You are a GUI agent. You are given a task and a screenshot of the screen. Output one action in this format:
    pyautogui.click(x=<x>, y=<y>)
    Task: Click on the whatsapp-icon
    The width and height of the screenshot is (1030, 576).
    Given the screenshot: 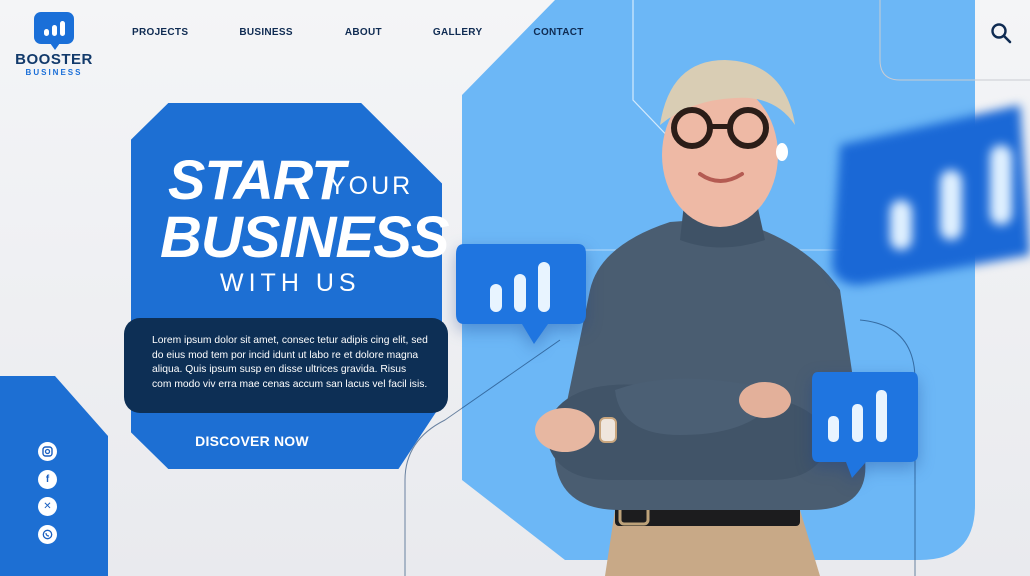 What is the action you would take?
    pyautogui.click(x=47, y=534)
    